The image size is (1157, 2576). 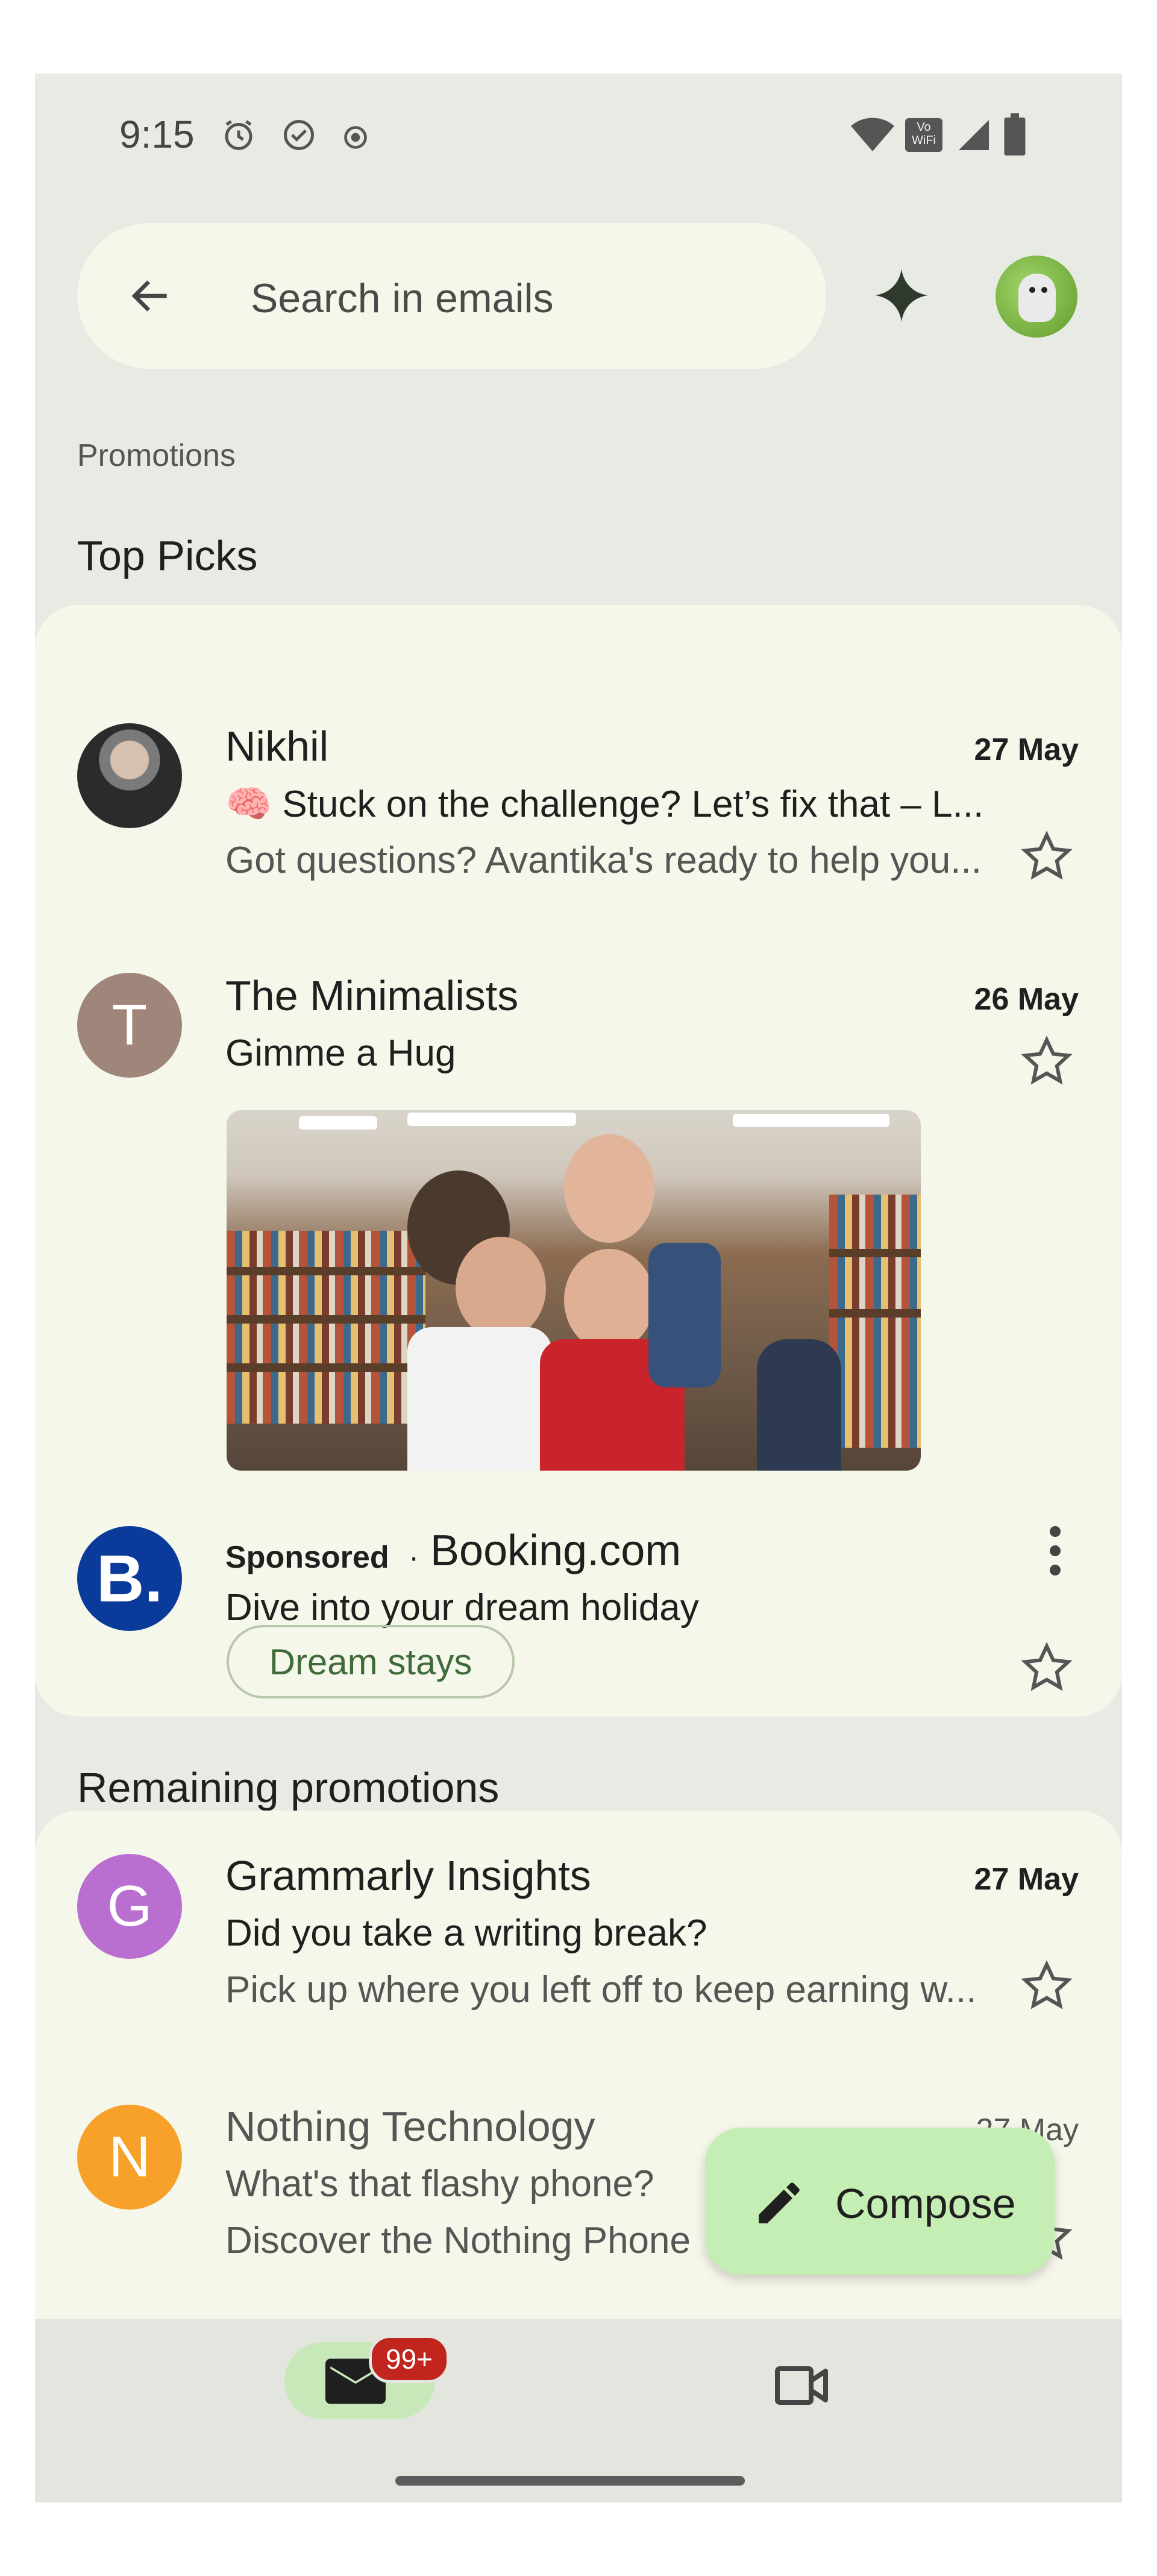 I want to click on person-shirt-white, so click(x=480, y=1399).